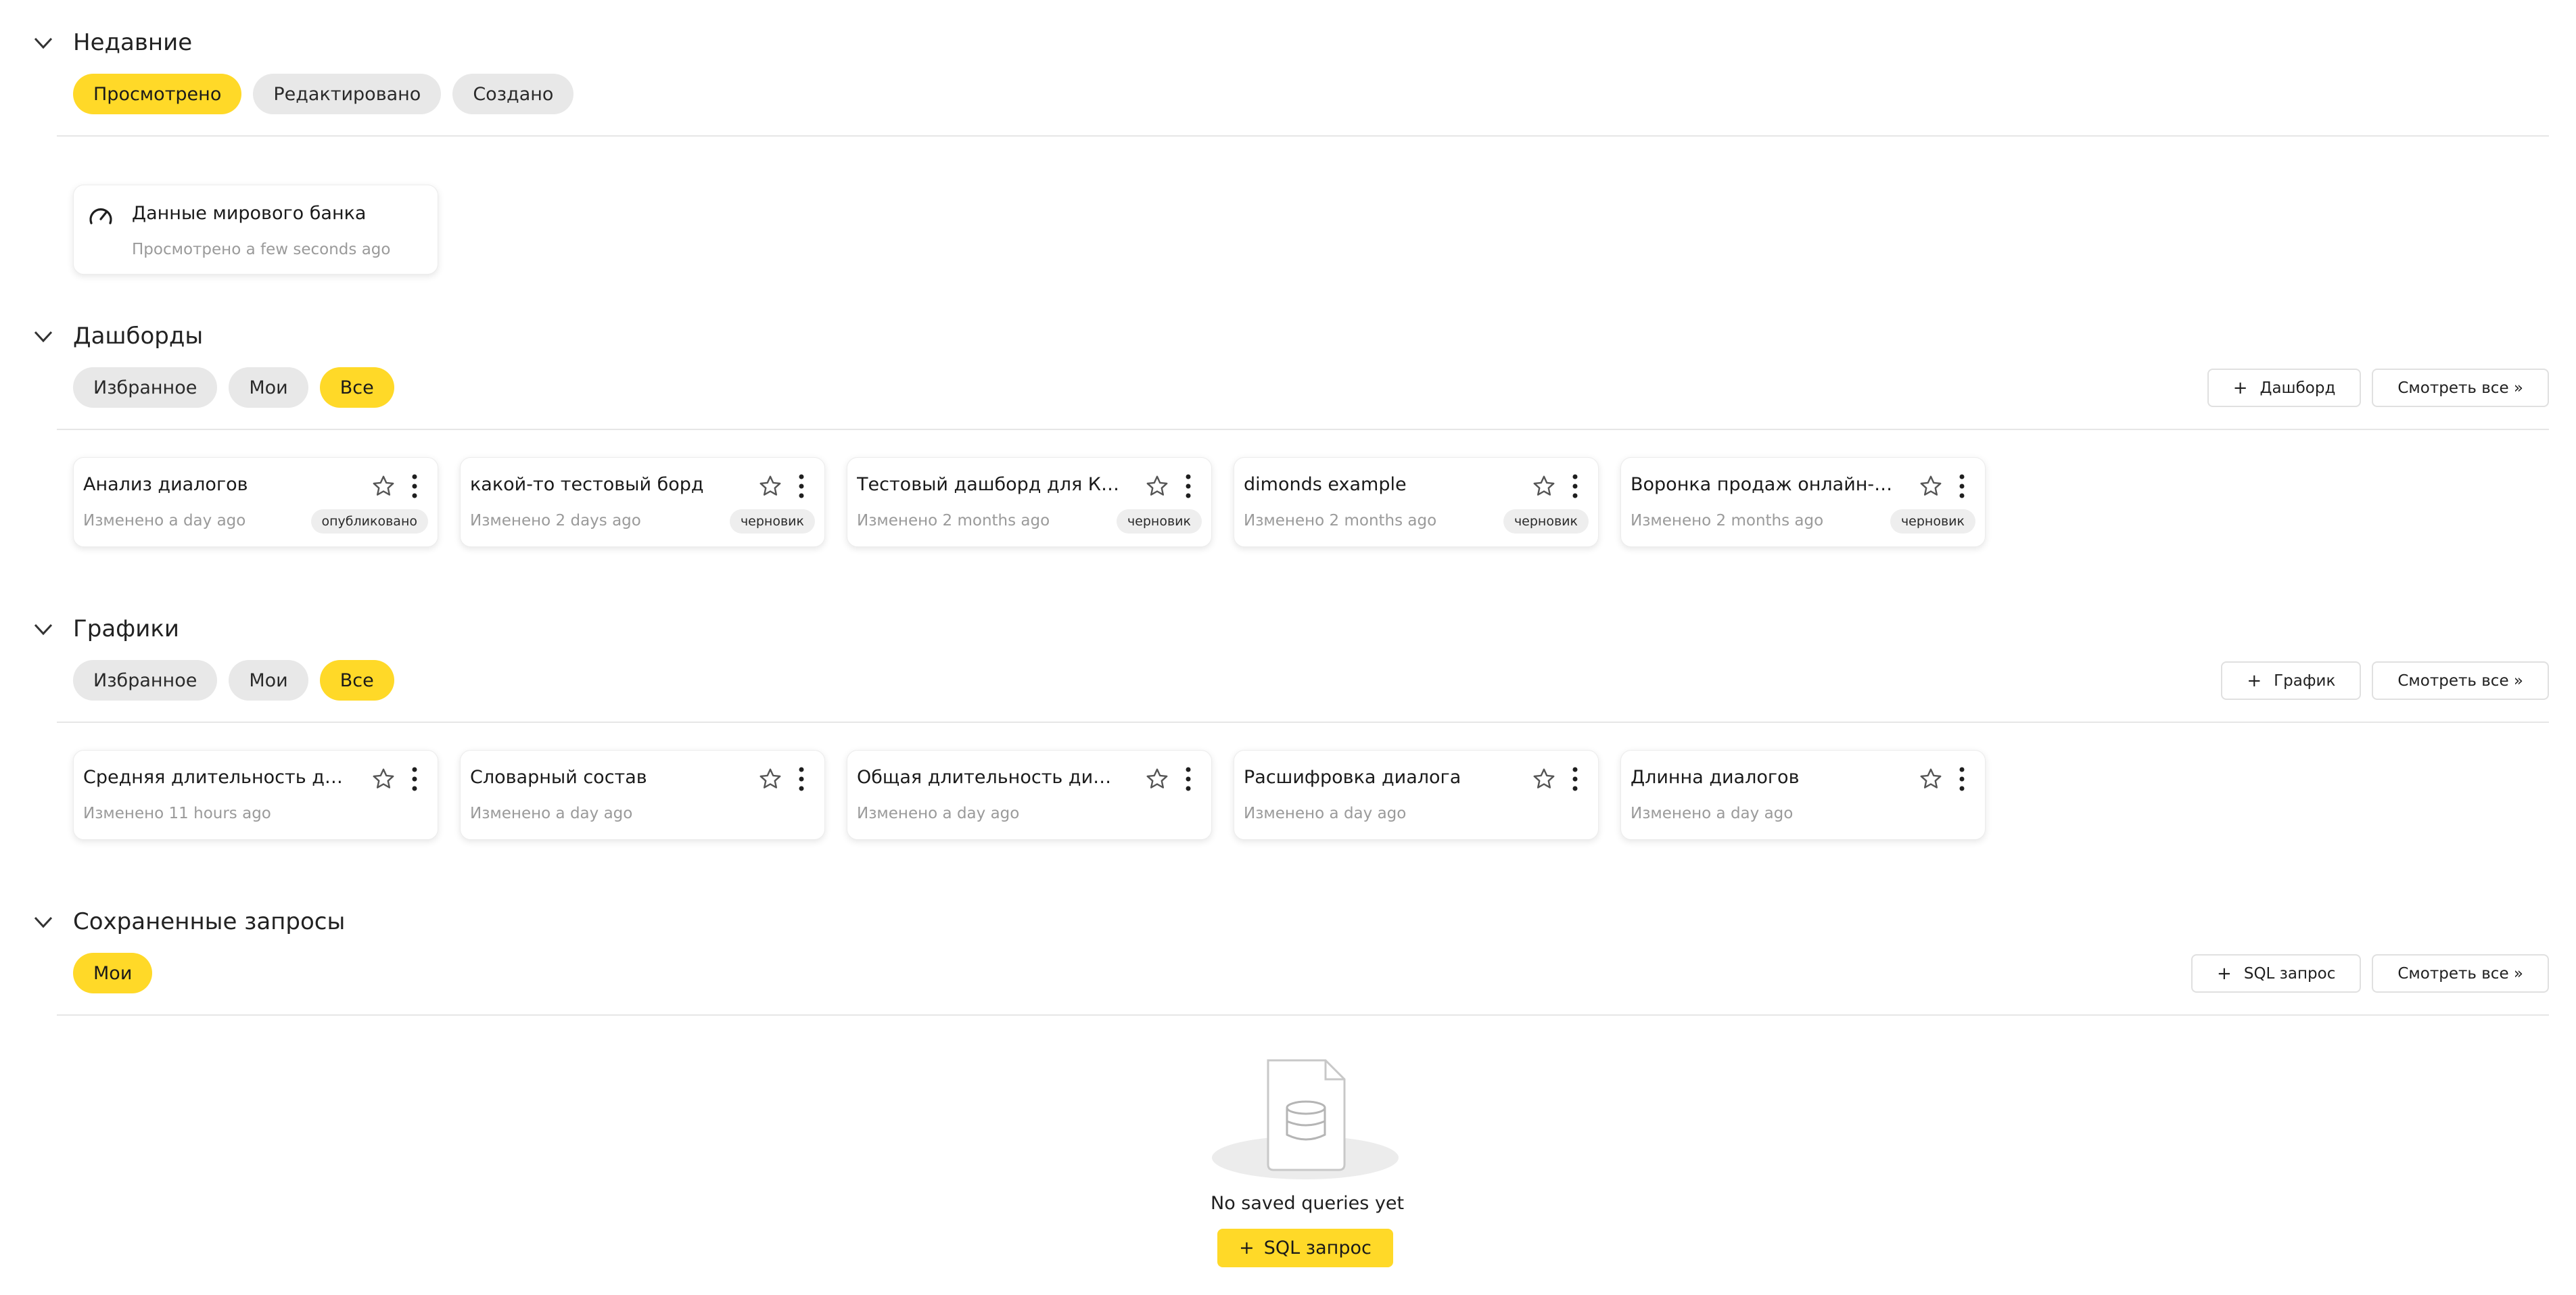  I want to click on add-sql-query-button: + SQL запрос, so click(2276, 974).